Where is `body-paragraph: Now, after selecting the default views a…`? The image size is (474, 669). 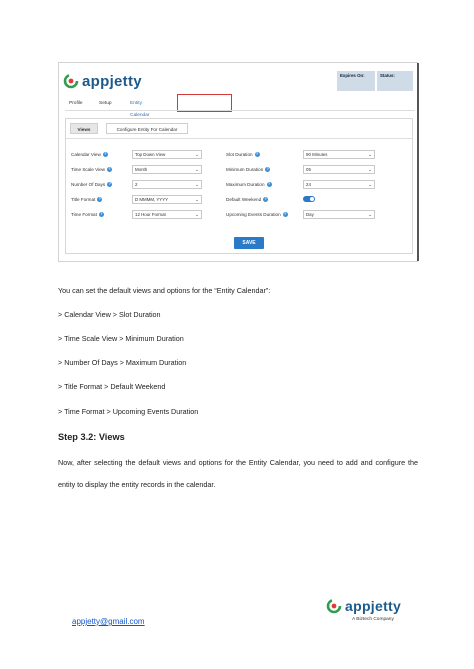 body-paragraph: Now, after selecting the default views a… is located at coordinates (238, 473).